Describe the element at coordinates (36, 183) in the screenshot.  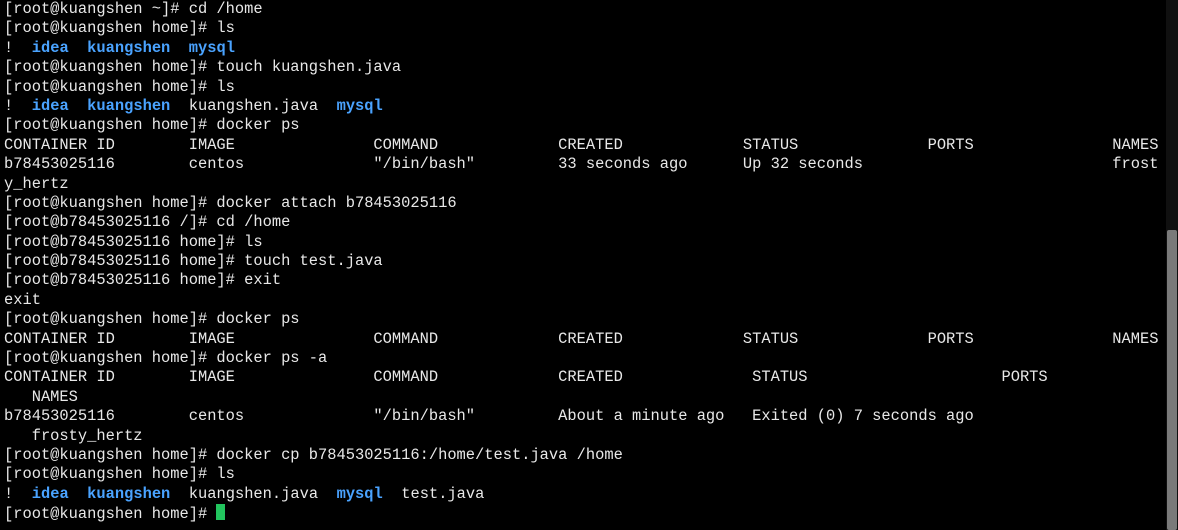
I see `terminal-line: y_hertz` at that location.